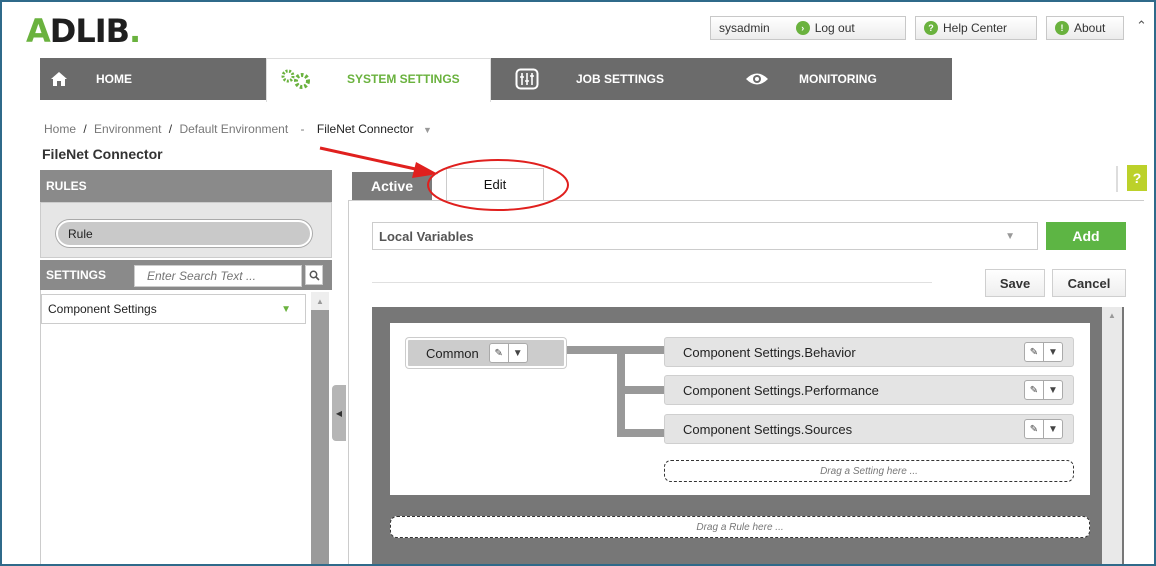 This screenshot has width=1156, height=566. I want to click on breadcrumb-home: Home, so click(60, 129).